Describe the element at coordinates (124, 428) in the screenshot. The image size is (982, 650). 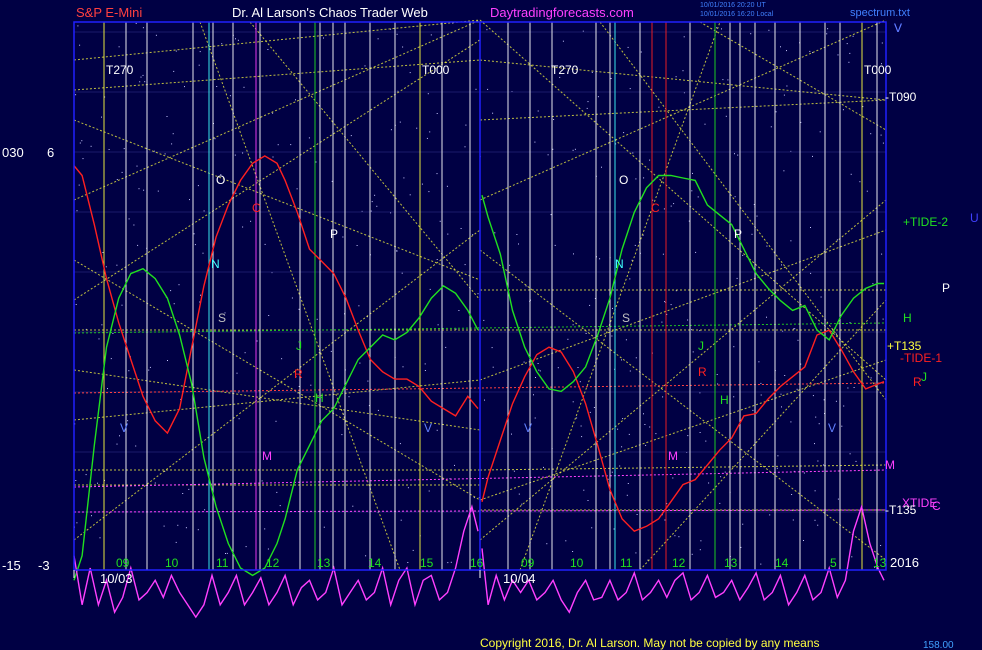
I see `cycle-marker: V` at that location.